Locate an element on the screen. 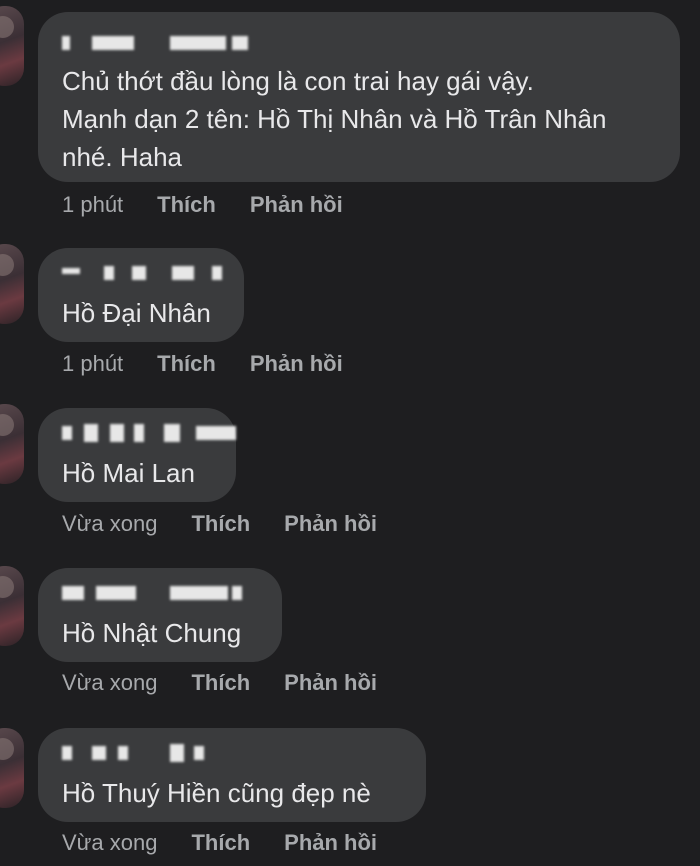 The image size is (700, 866). comment-bubble: Hồ Đại Nhân is located at coordinates (141, 295).